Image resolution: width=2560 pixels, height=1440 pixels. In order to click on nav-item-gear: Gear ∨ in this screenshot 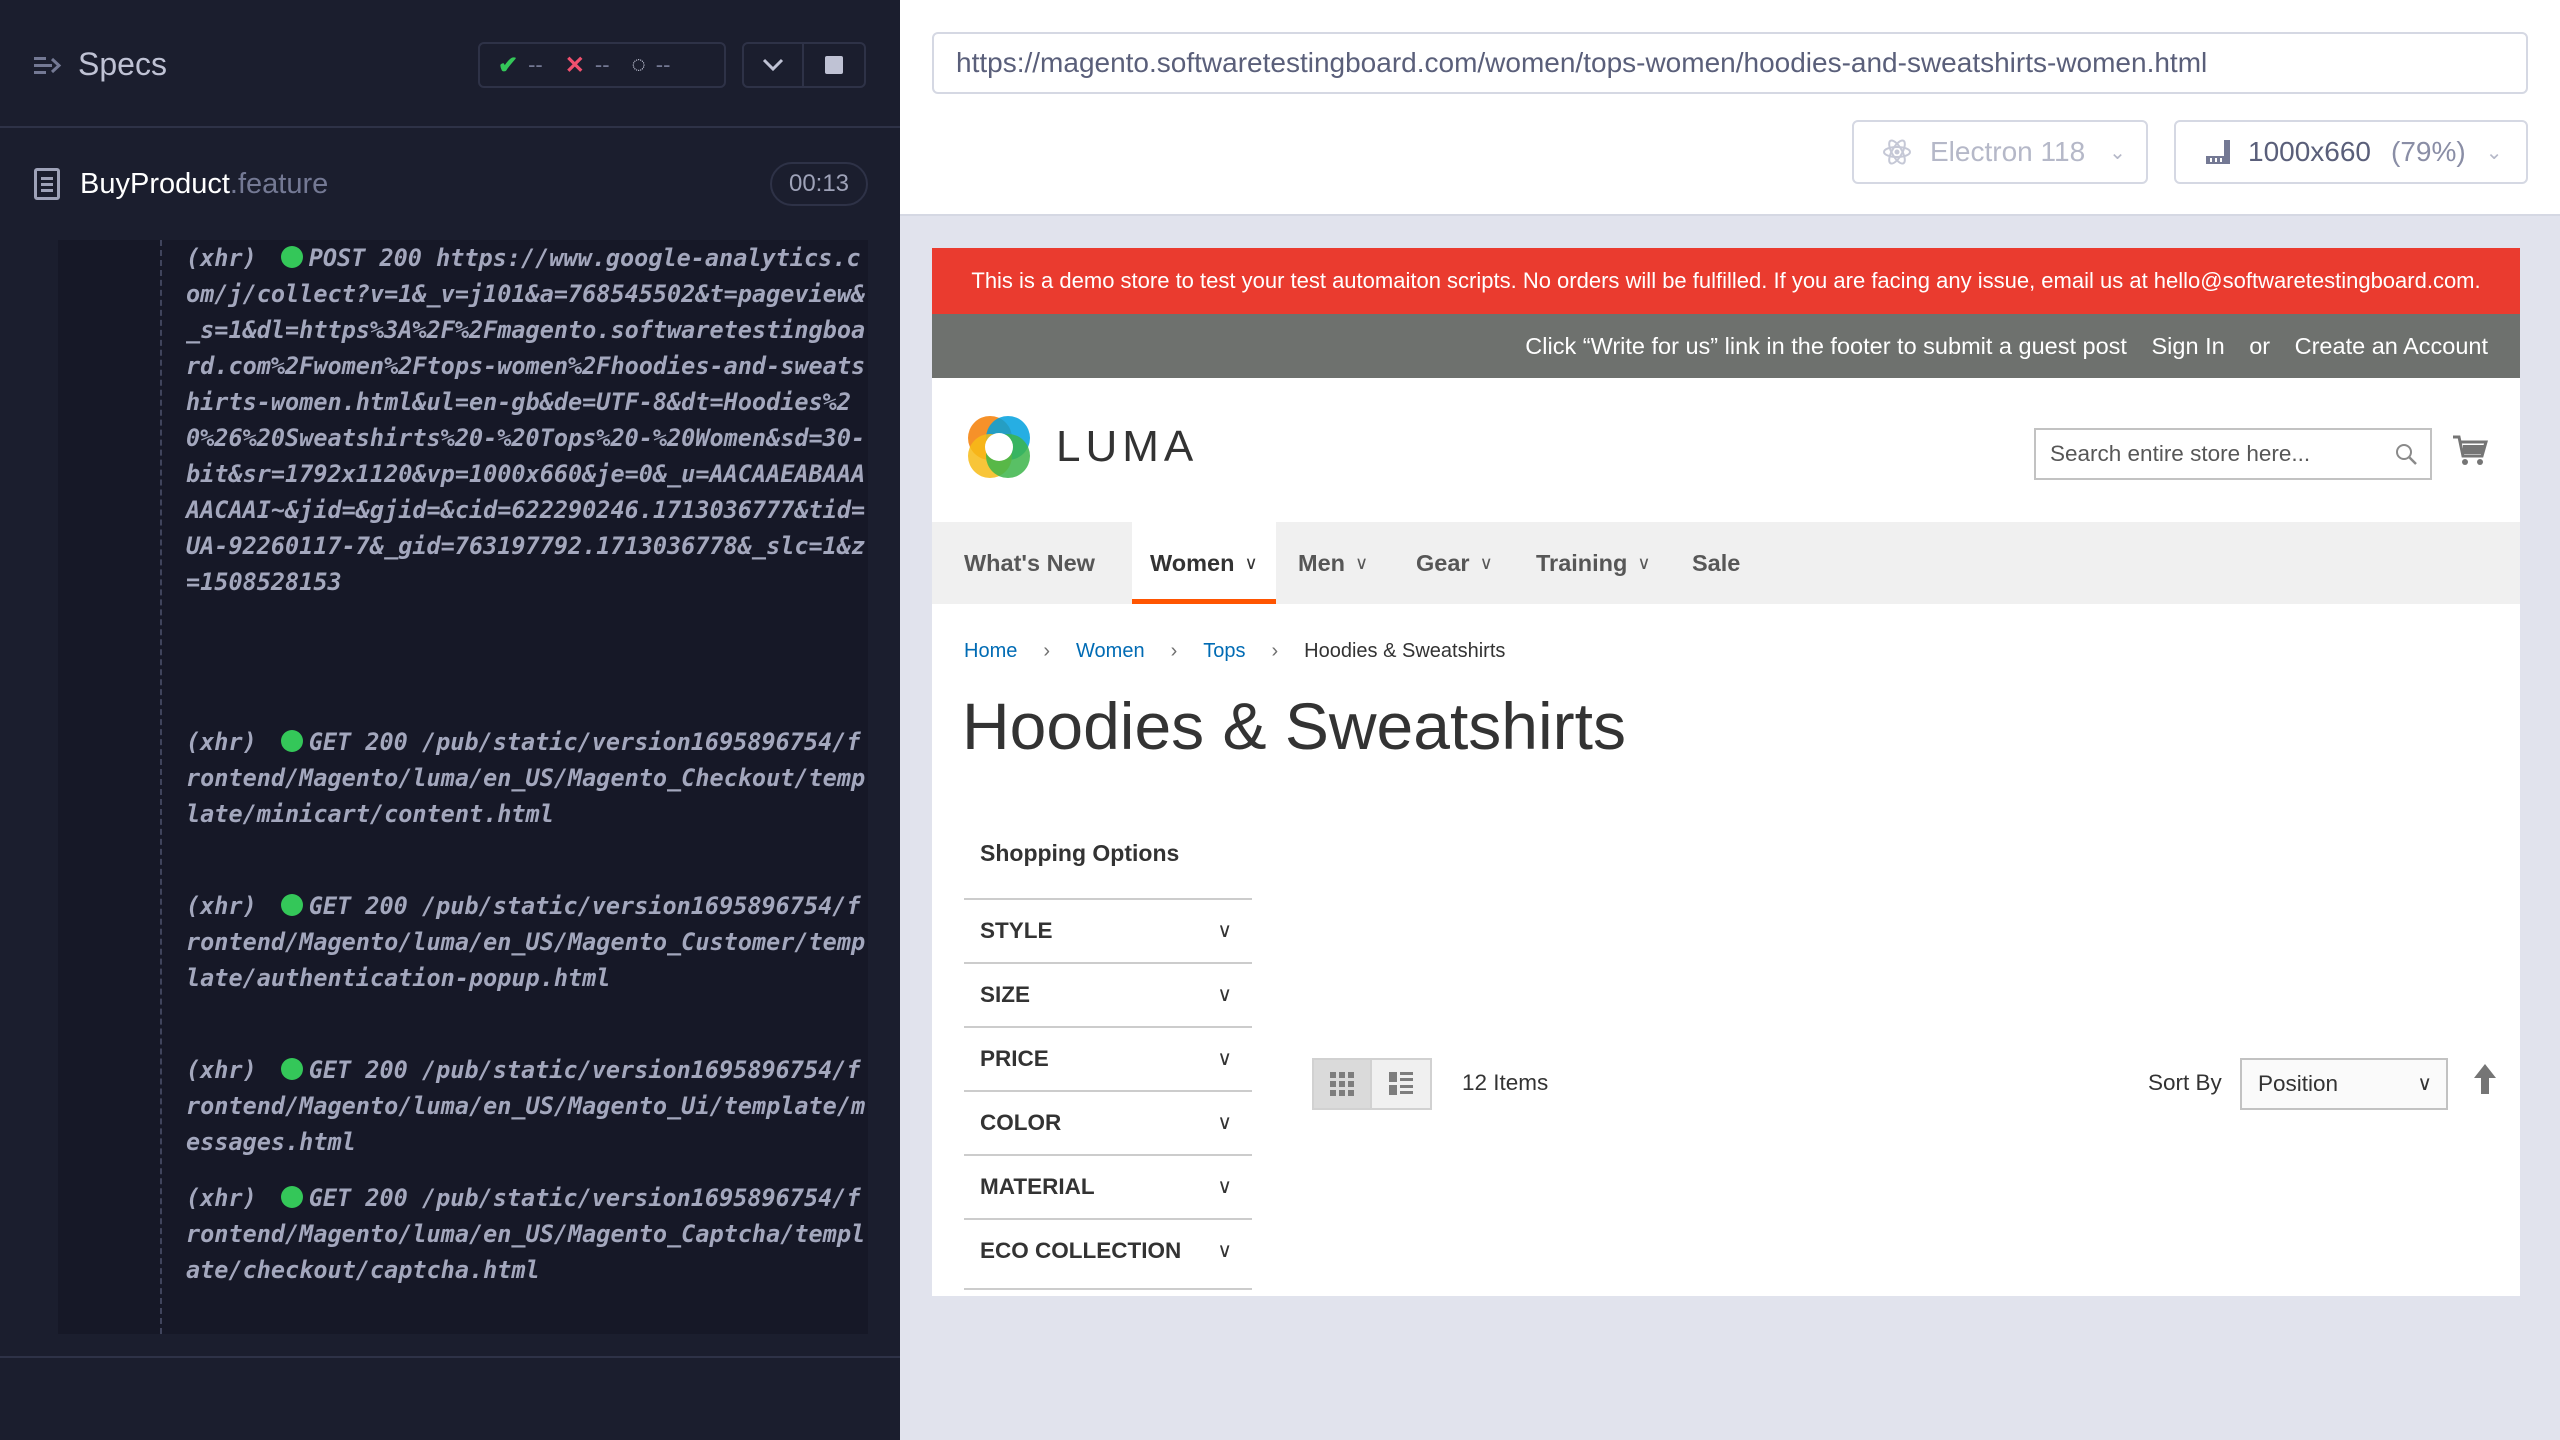, I will do `click(1454, 563)`.